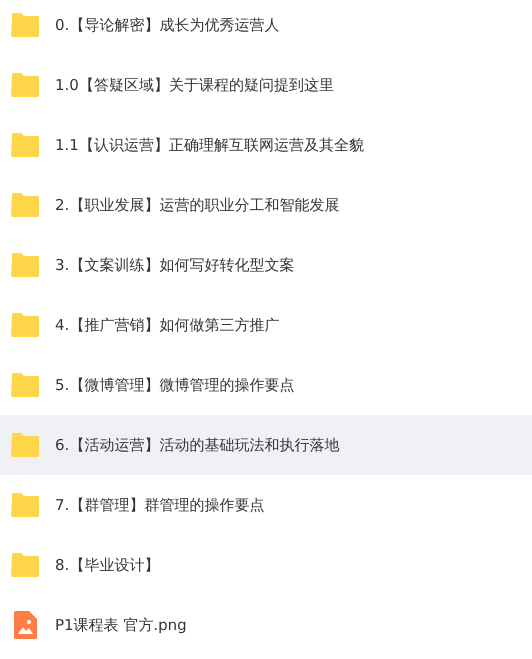 This screenshot has width=532, height=659. I want to click on file-name: 4.【推广营销】如何做第三方推广, so click(167, 325).